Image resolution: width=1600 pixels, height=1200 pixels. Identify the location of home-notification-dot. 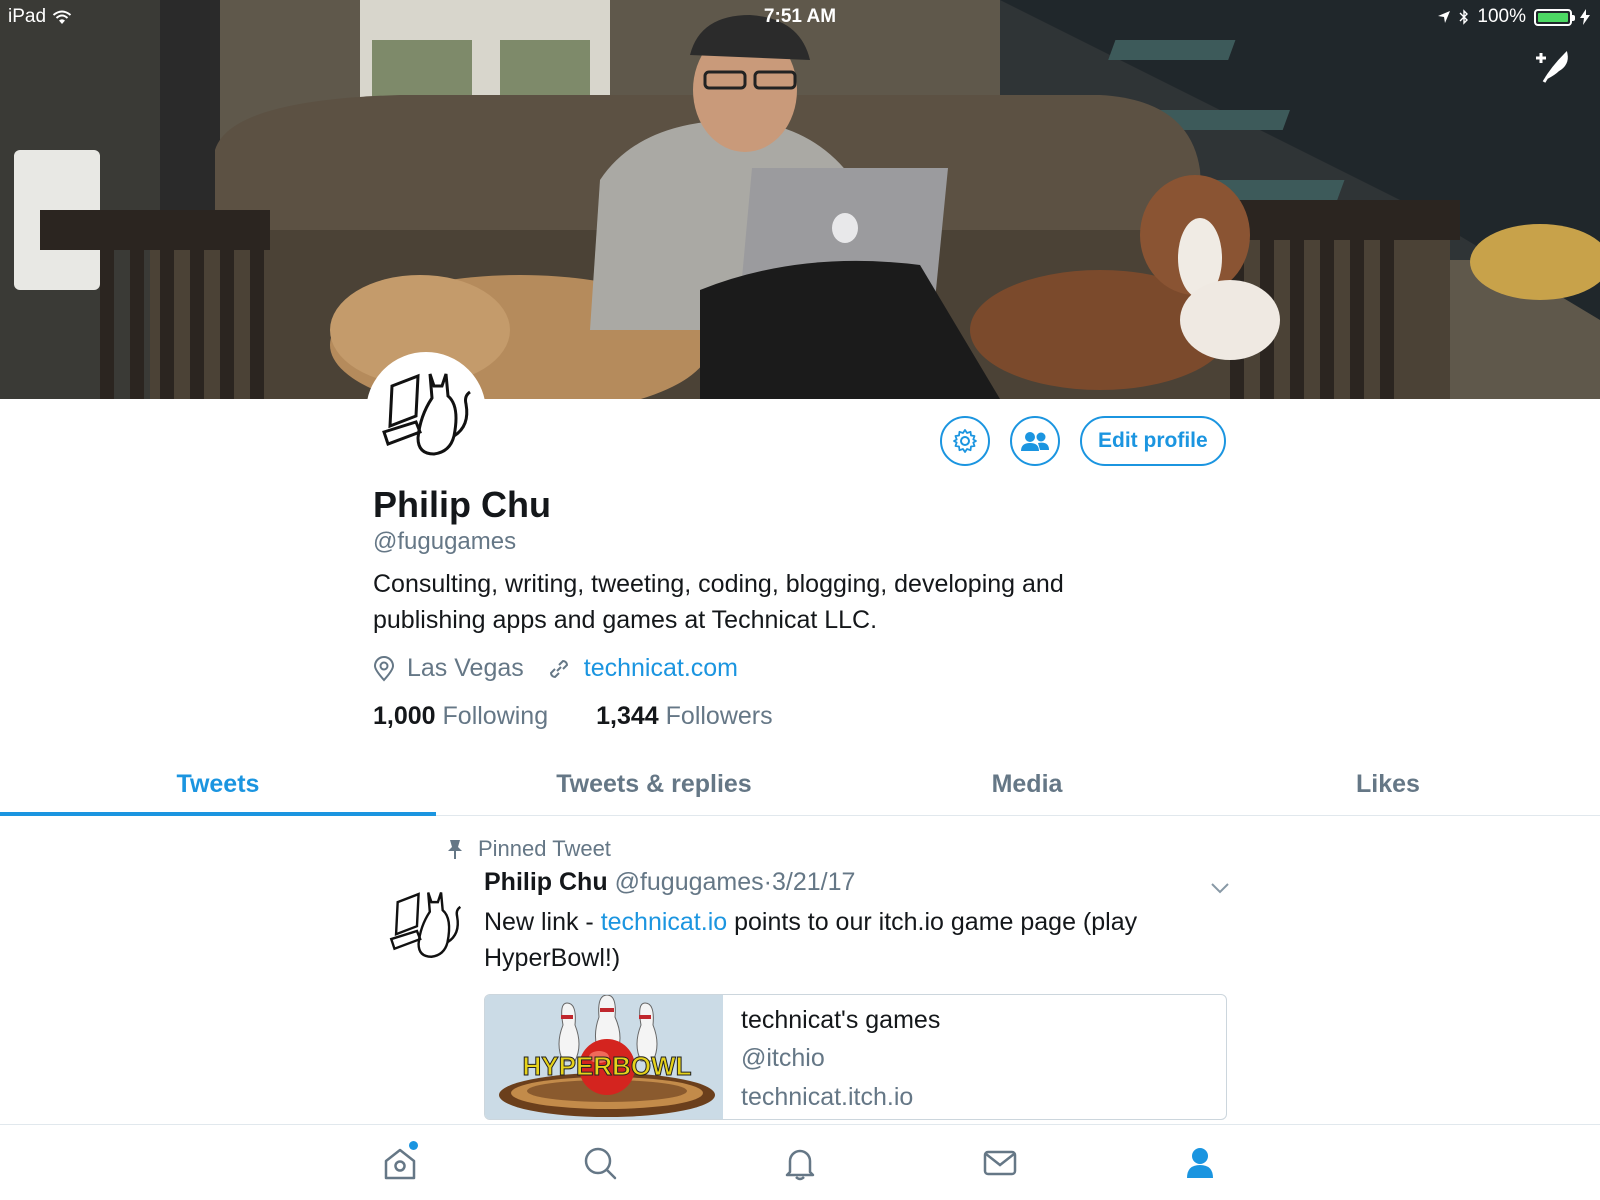
(413, 1145).